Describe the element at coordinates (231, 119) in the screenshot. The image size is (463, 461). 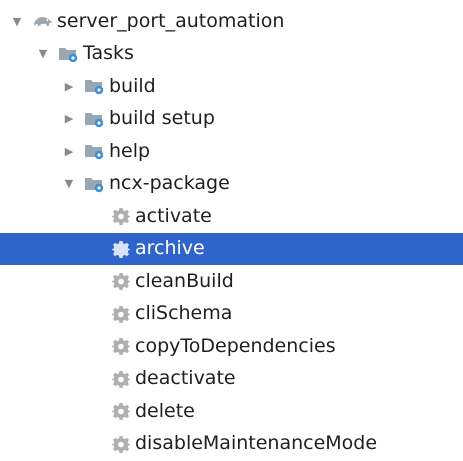
I see `tree-node-build-setup: ▶ build setup` at that location.